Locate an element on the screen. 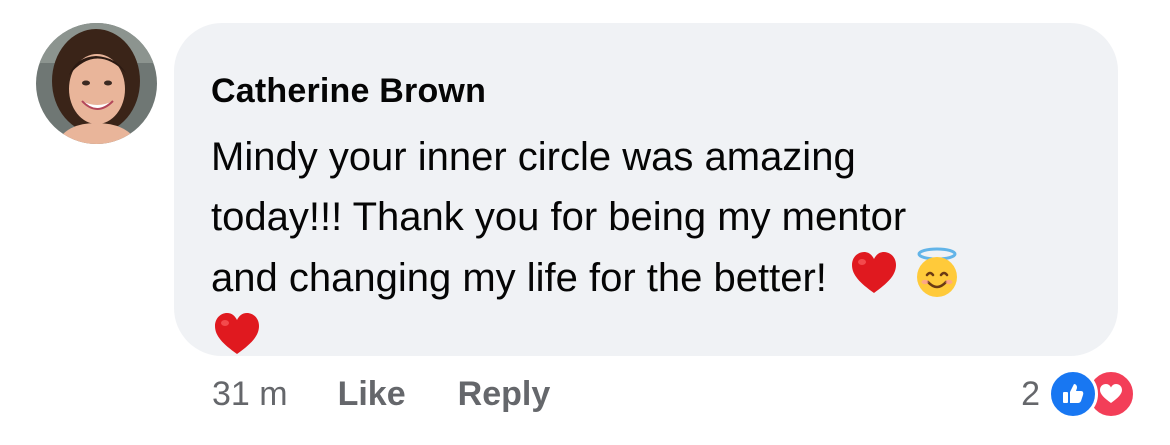 The width and height of the screenshot is (1170, 445). reaction-summary: 2 is located at coordinates (1078, 394).